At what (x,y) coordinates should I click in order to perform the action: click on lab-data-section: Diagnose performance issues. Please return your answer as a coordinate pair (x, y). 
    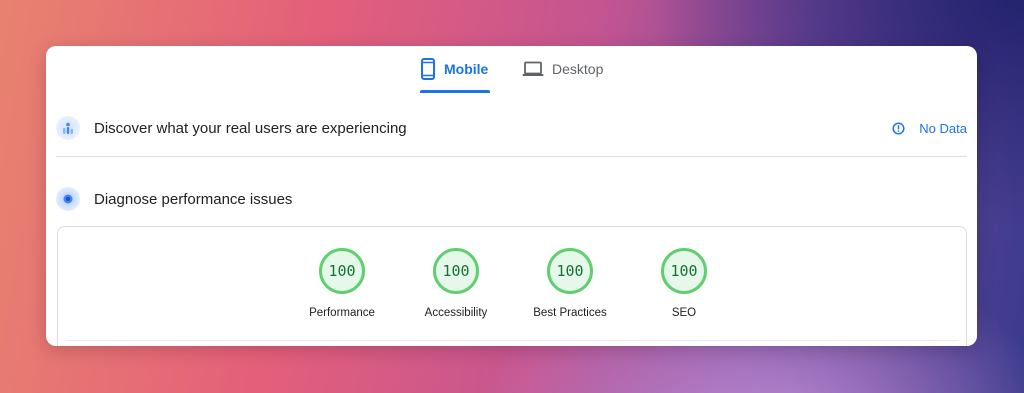
    Looking at the image, I should click on (511, 199).